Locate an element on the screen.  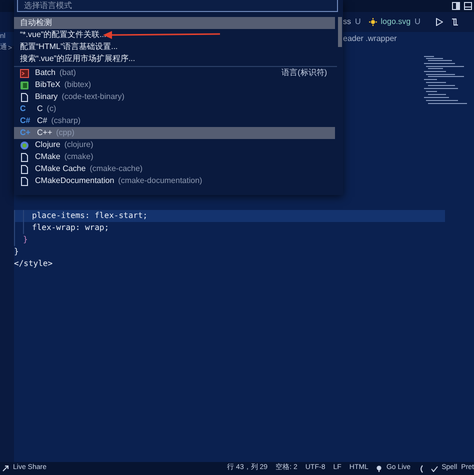
language-glyph: C is located at coordinates (23, 109).